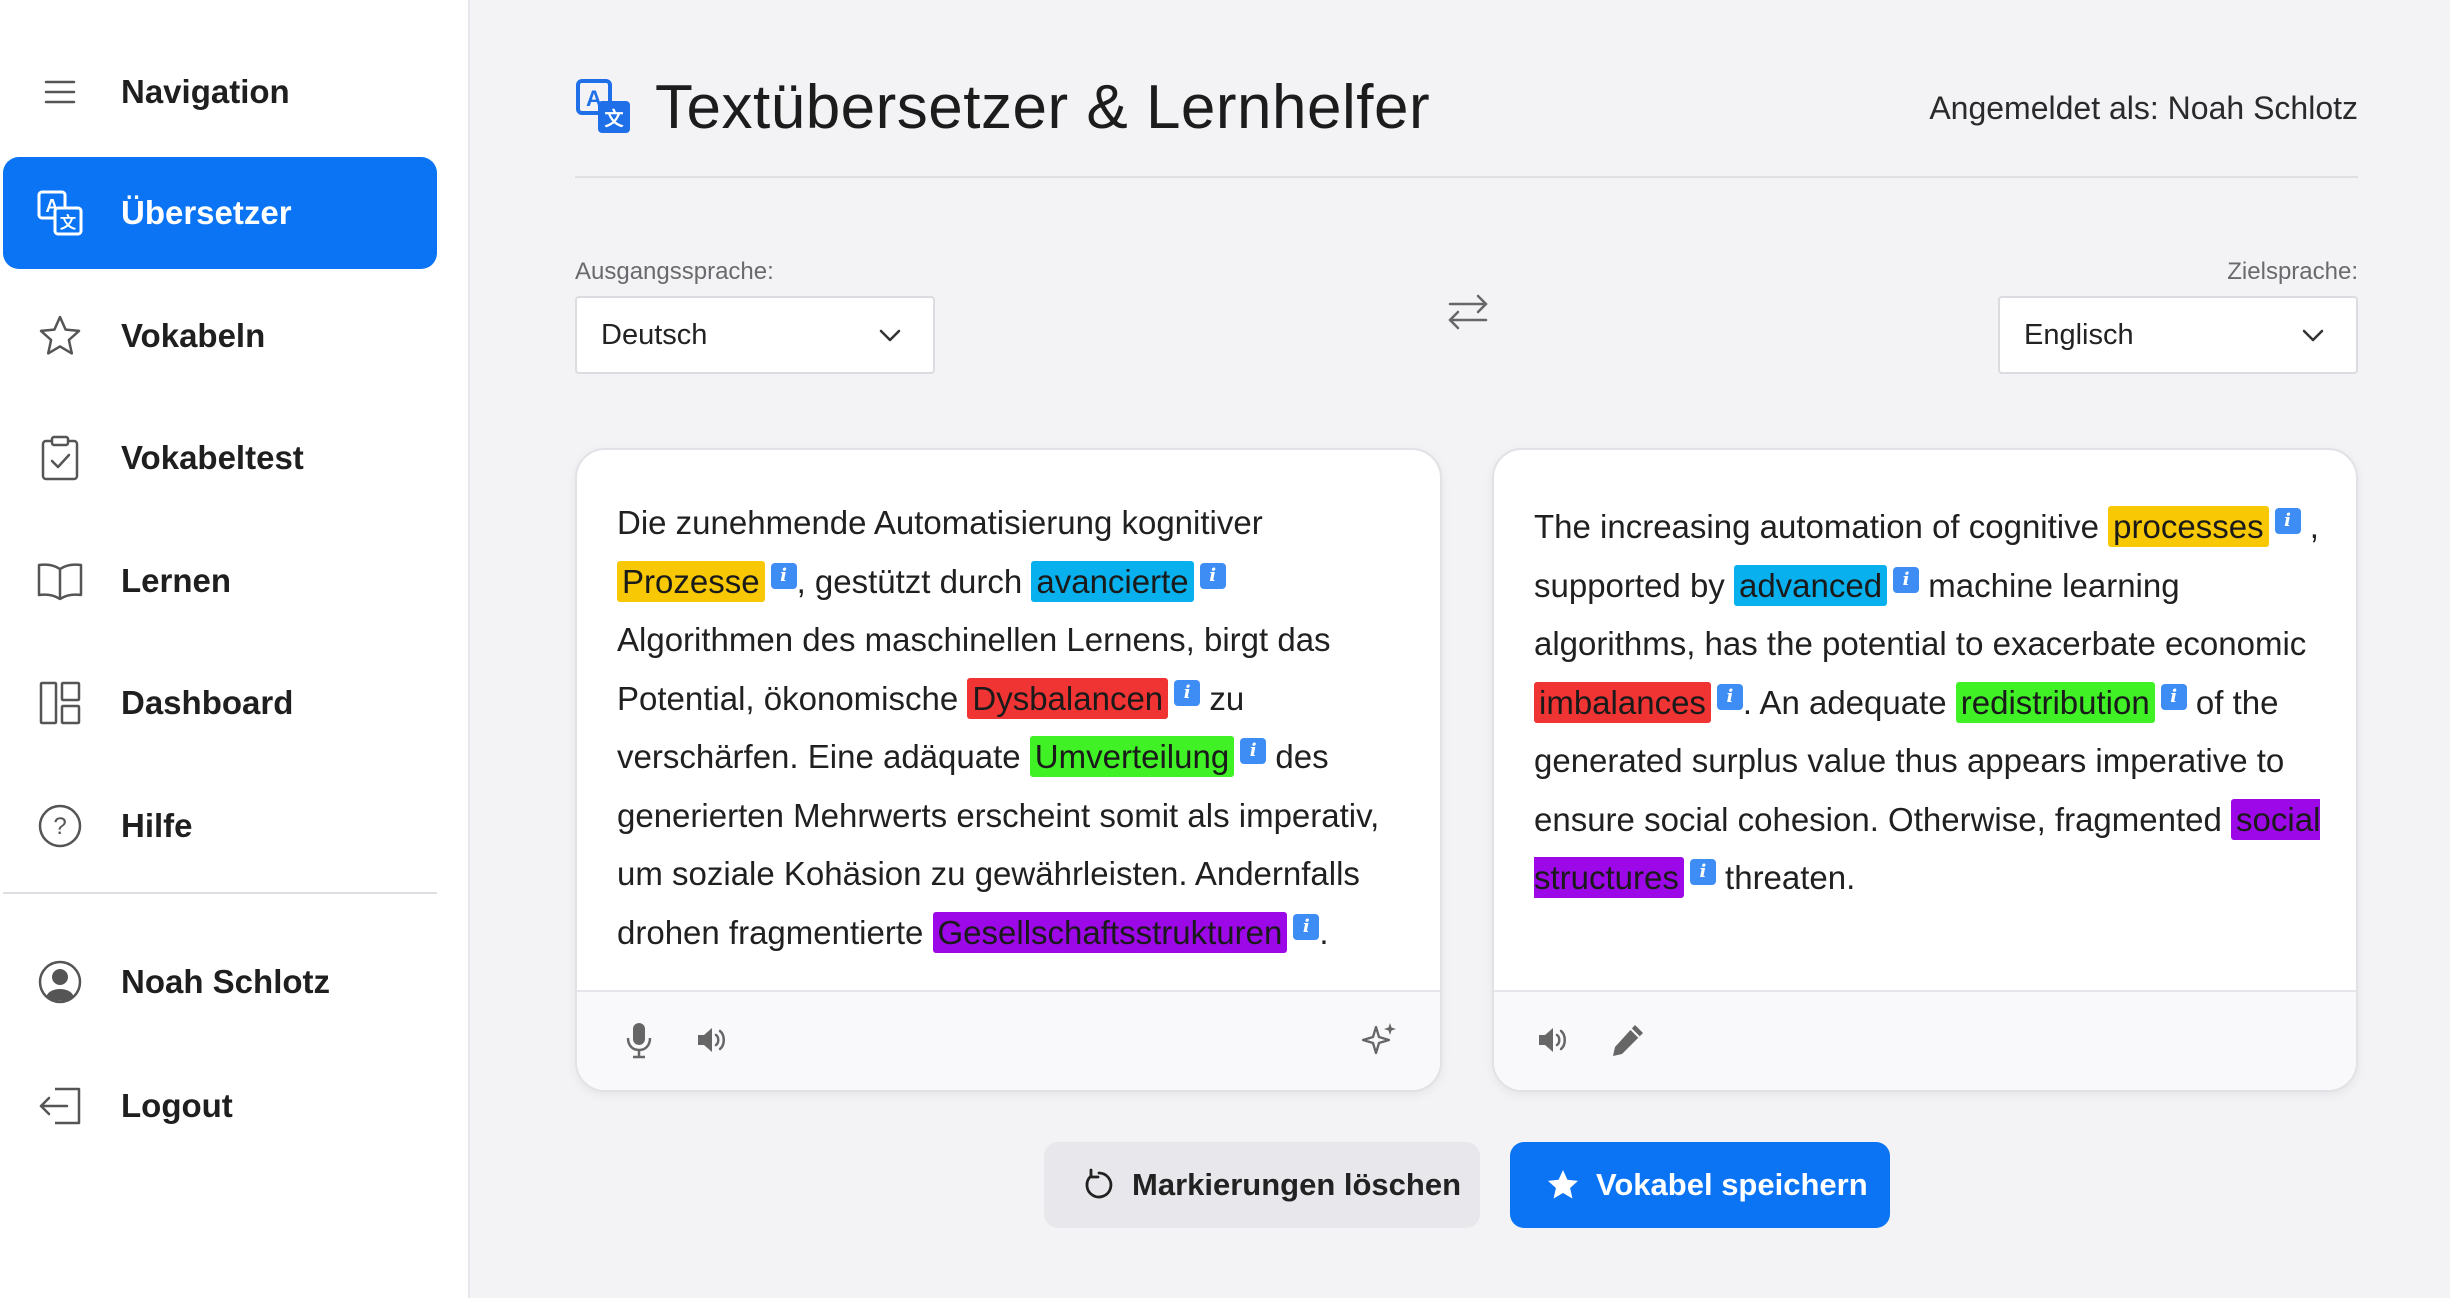 The image size is (2450, 1298). I want to click on sidebar-item-vokabeltest: Vokabeltest, so click(220, 458).